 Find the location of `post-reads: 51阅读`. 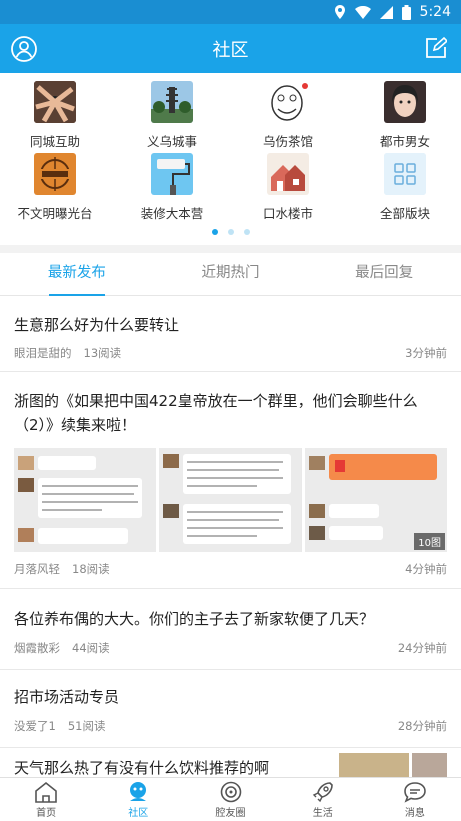

post-reads: 51阅读 is located at coordinates (86, 726).